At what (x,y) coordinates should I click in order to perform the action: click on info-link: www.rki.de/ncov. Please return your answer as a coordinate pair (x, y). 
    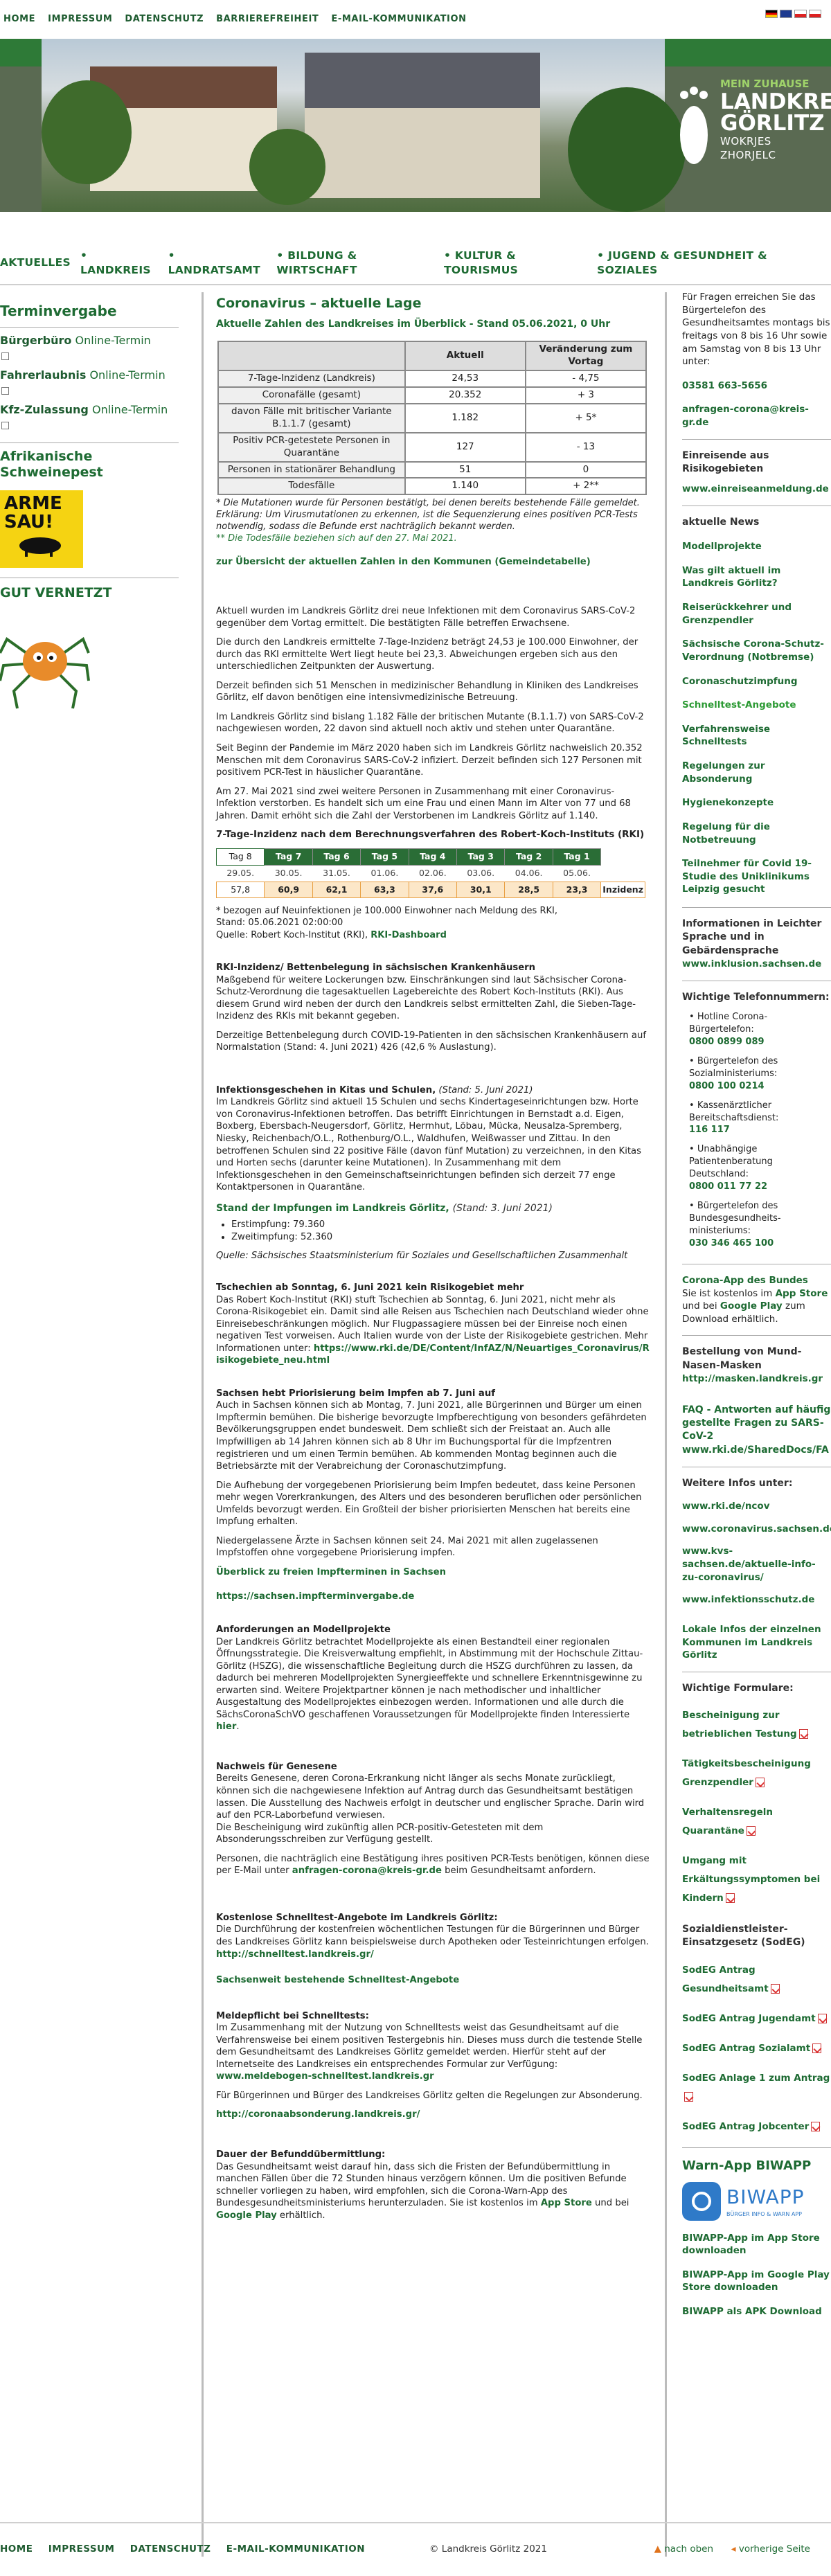
    Looking at the image, I should click on (757, 1506).